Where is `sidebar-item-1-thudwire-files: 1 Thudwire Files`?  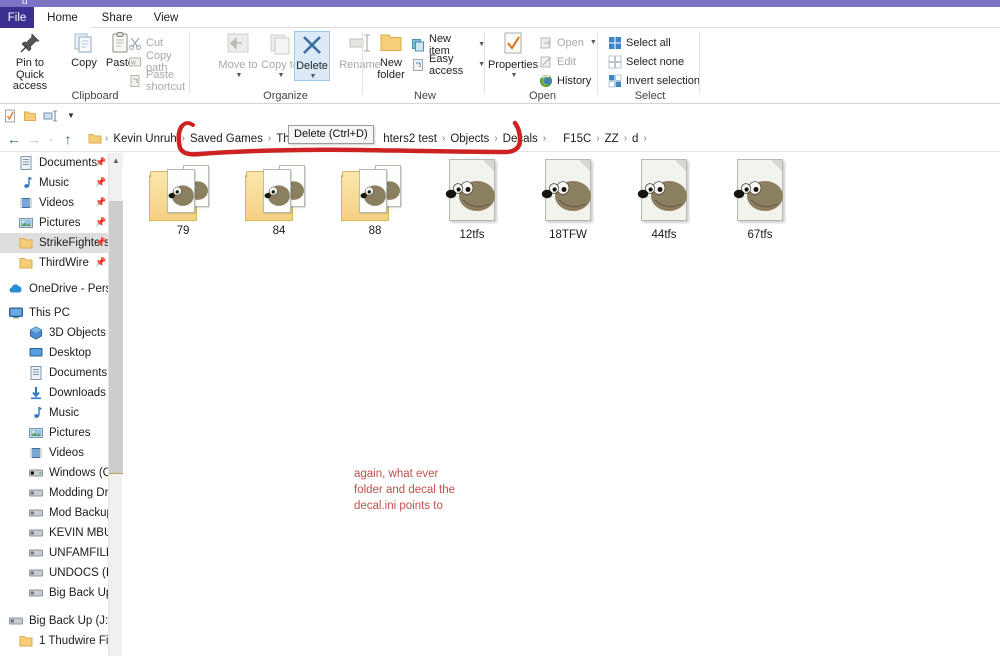 sidebar-item-1-thudwire-files: 1 Thudwire Files is located at coordinates (54, 641).